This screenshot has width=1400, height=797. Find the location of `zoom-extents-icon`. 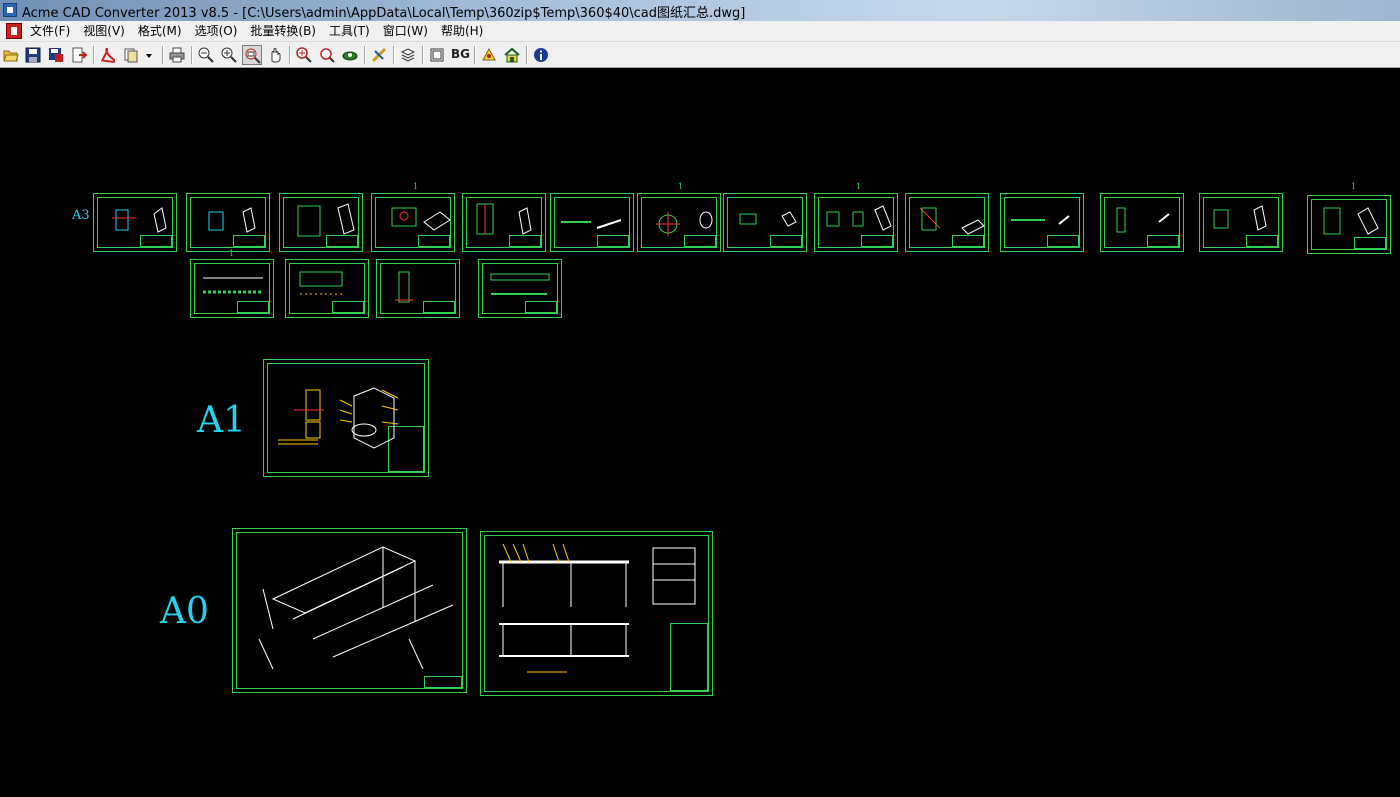

zoom-extents-icon is located at coordinates (350, 55).